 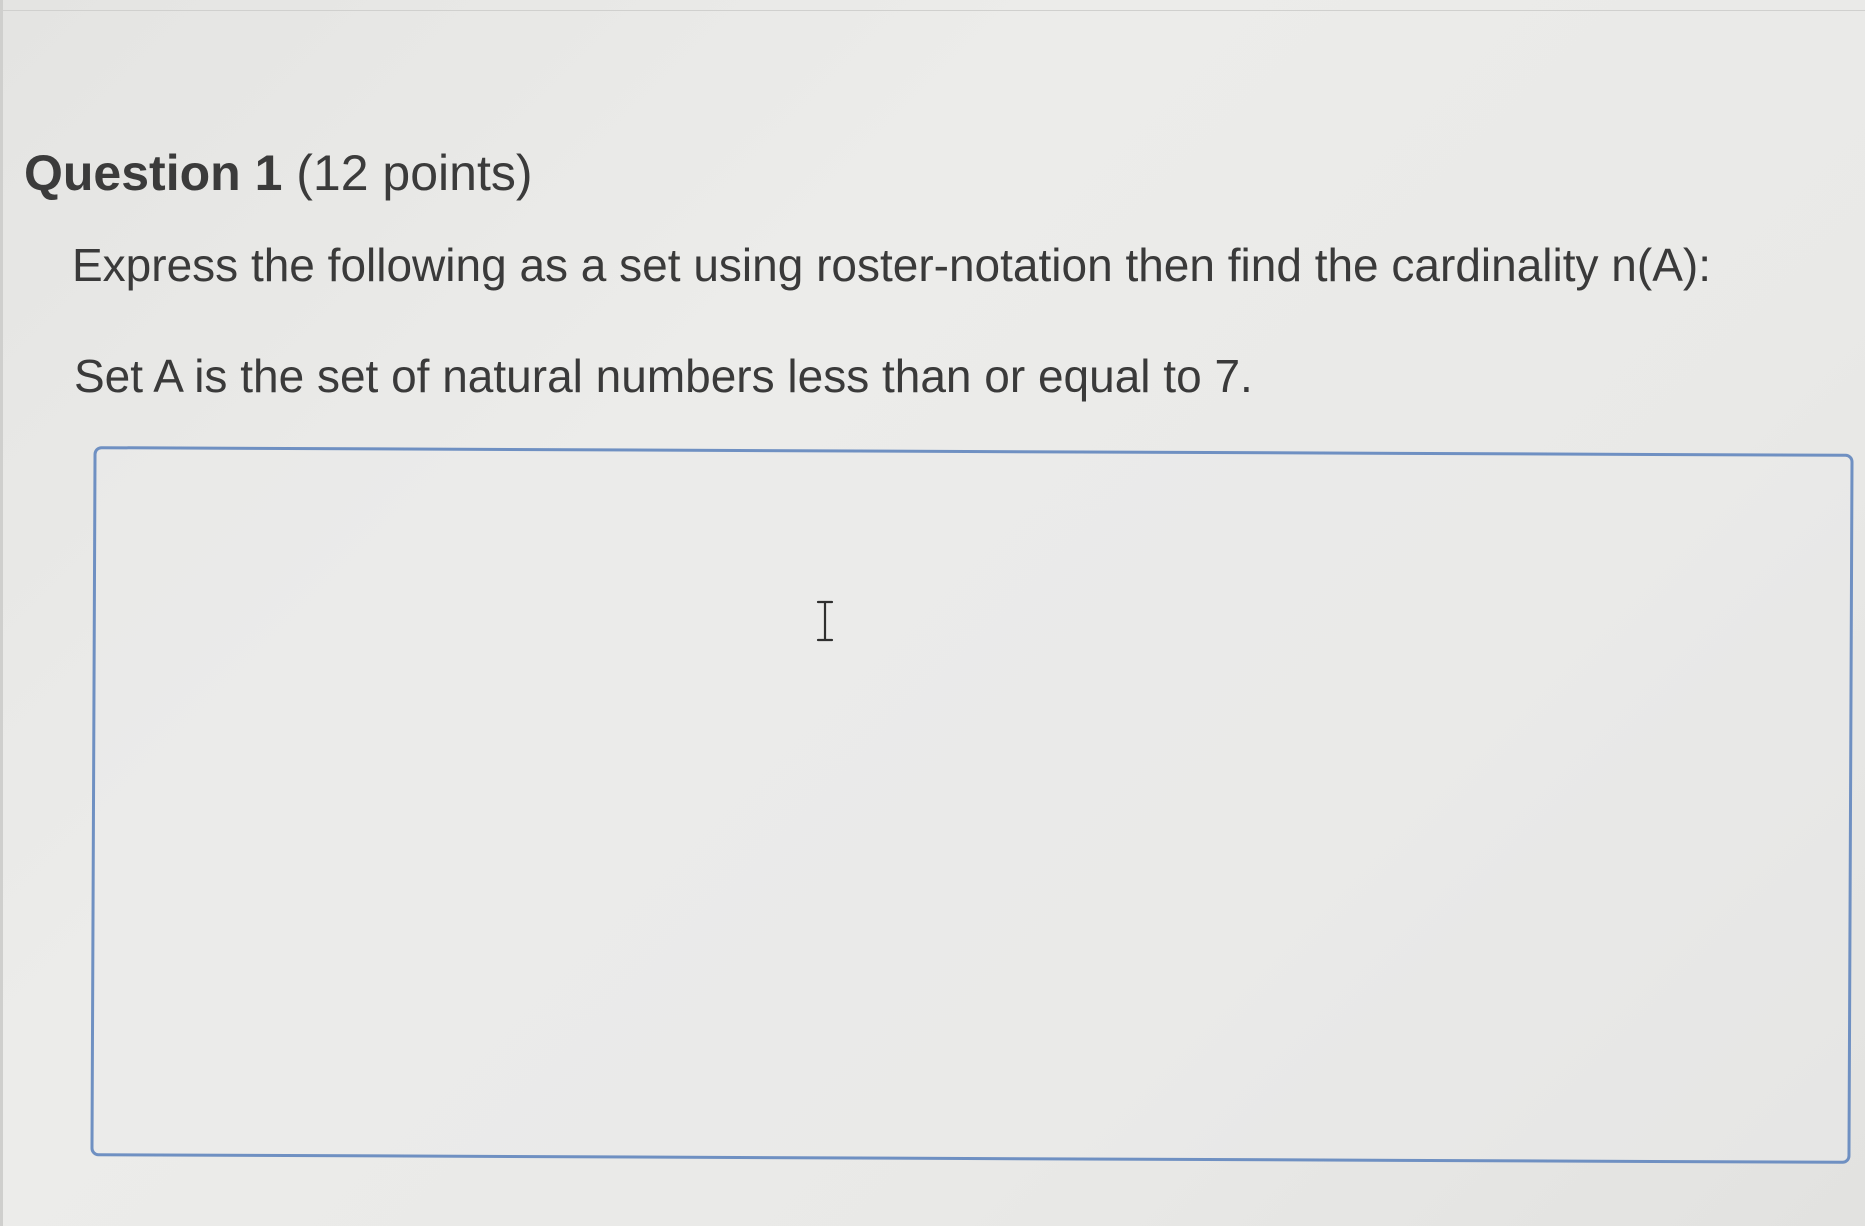 I want to click on top-divider, so click(x=932, y=5).